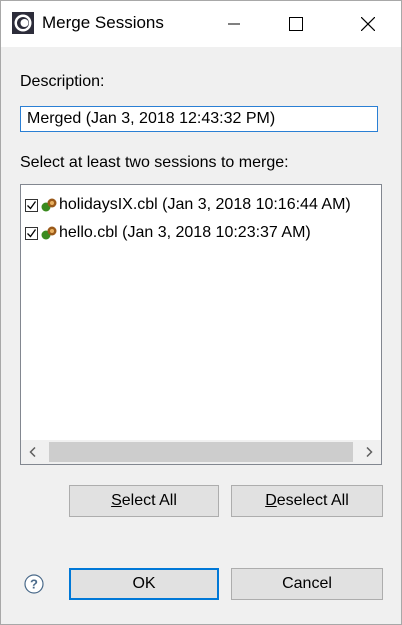 The width and height of the screenshot is (402, 625). I want to click on minimize-button, so click(234, 24).